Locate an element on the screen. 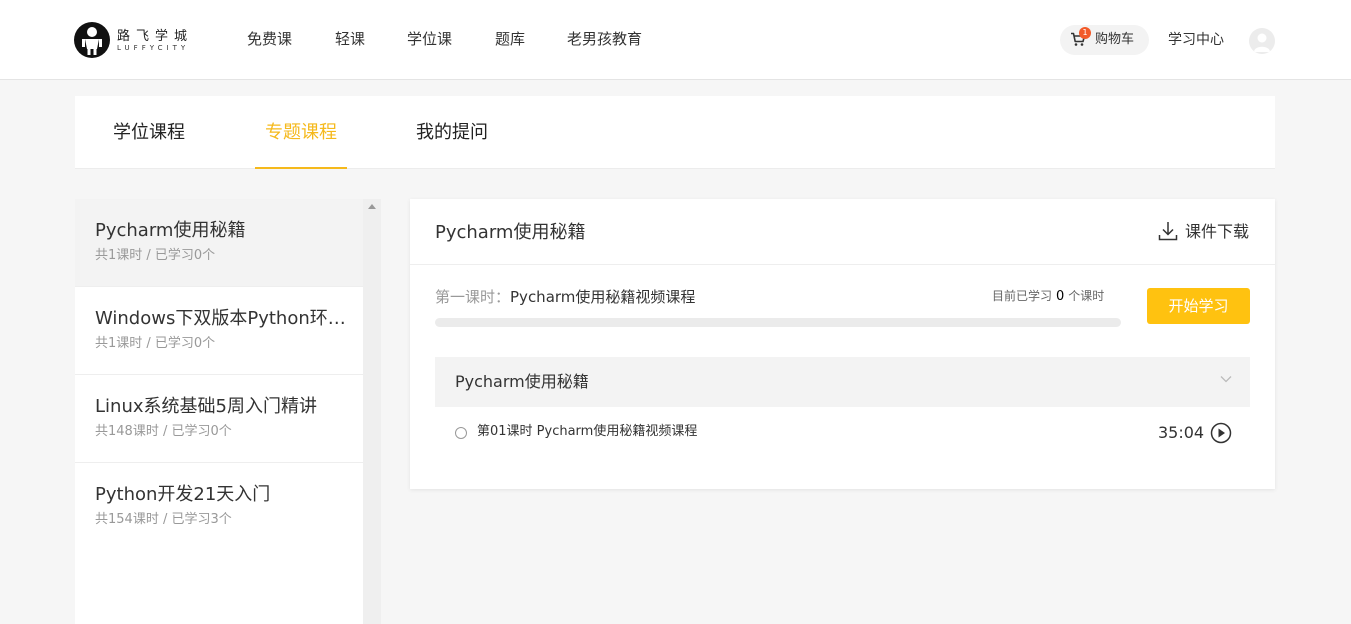 The image size is (1351, 624). scroll-up-arrow-icon is located at coordinates (372, 206).